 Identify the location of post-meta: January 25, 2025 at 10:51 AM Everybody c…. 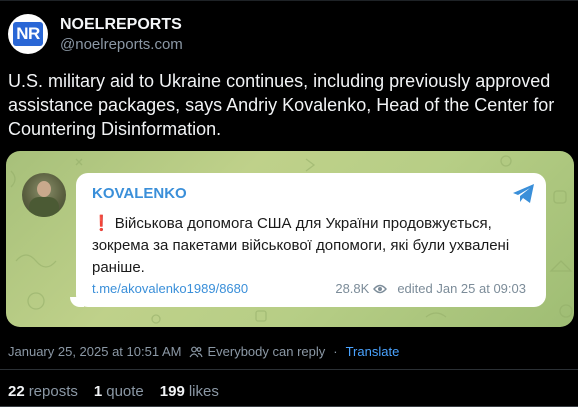
(203, 351).